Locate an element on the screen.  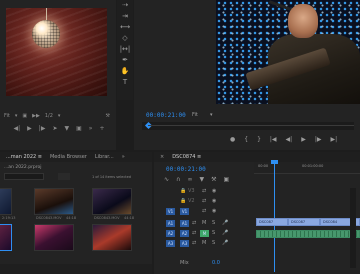
track-target-a3: A3 is located at coordinates (184, 243).